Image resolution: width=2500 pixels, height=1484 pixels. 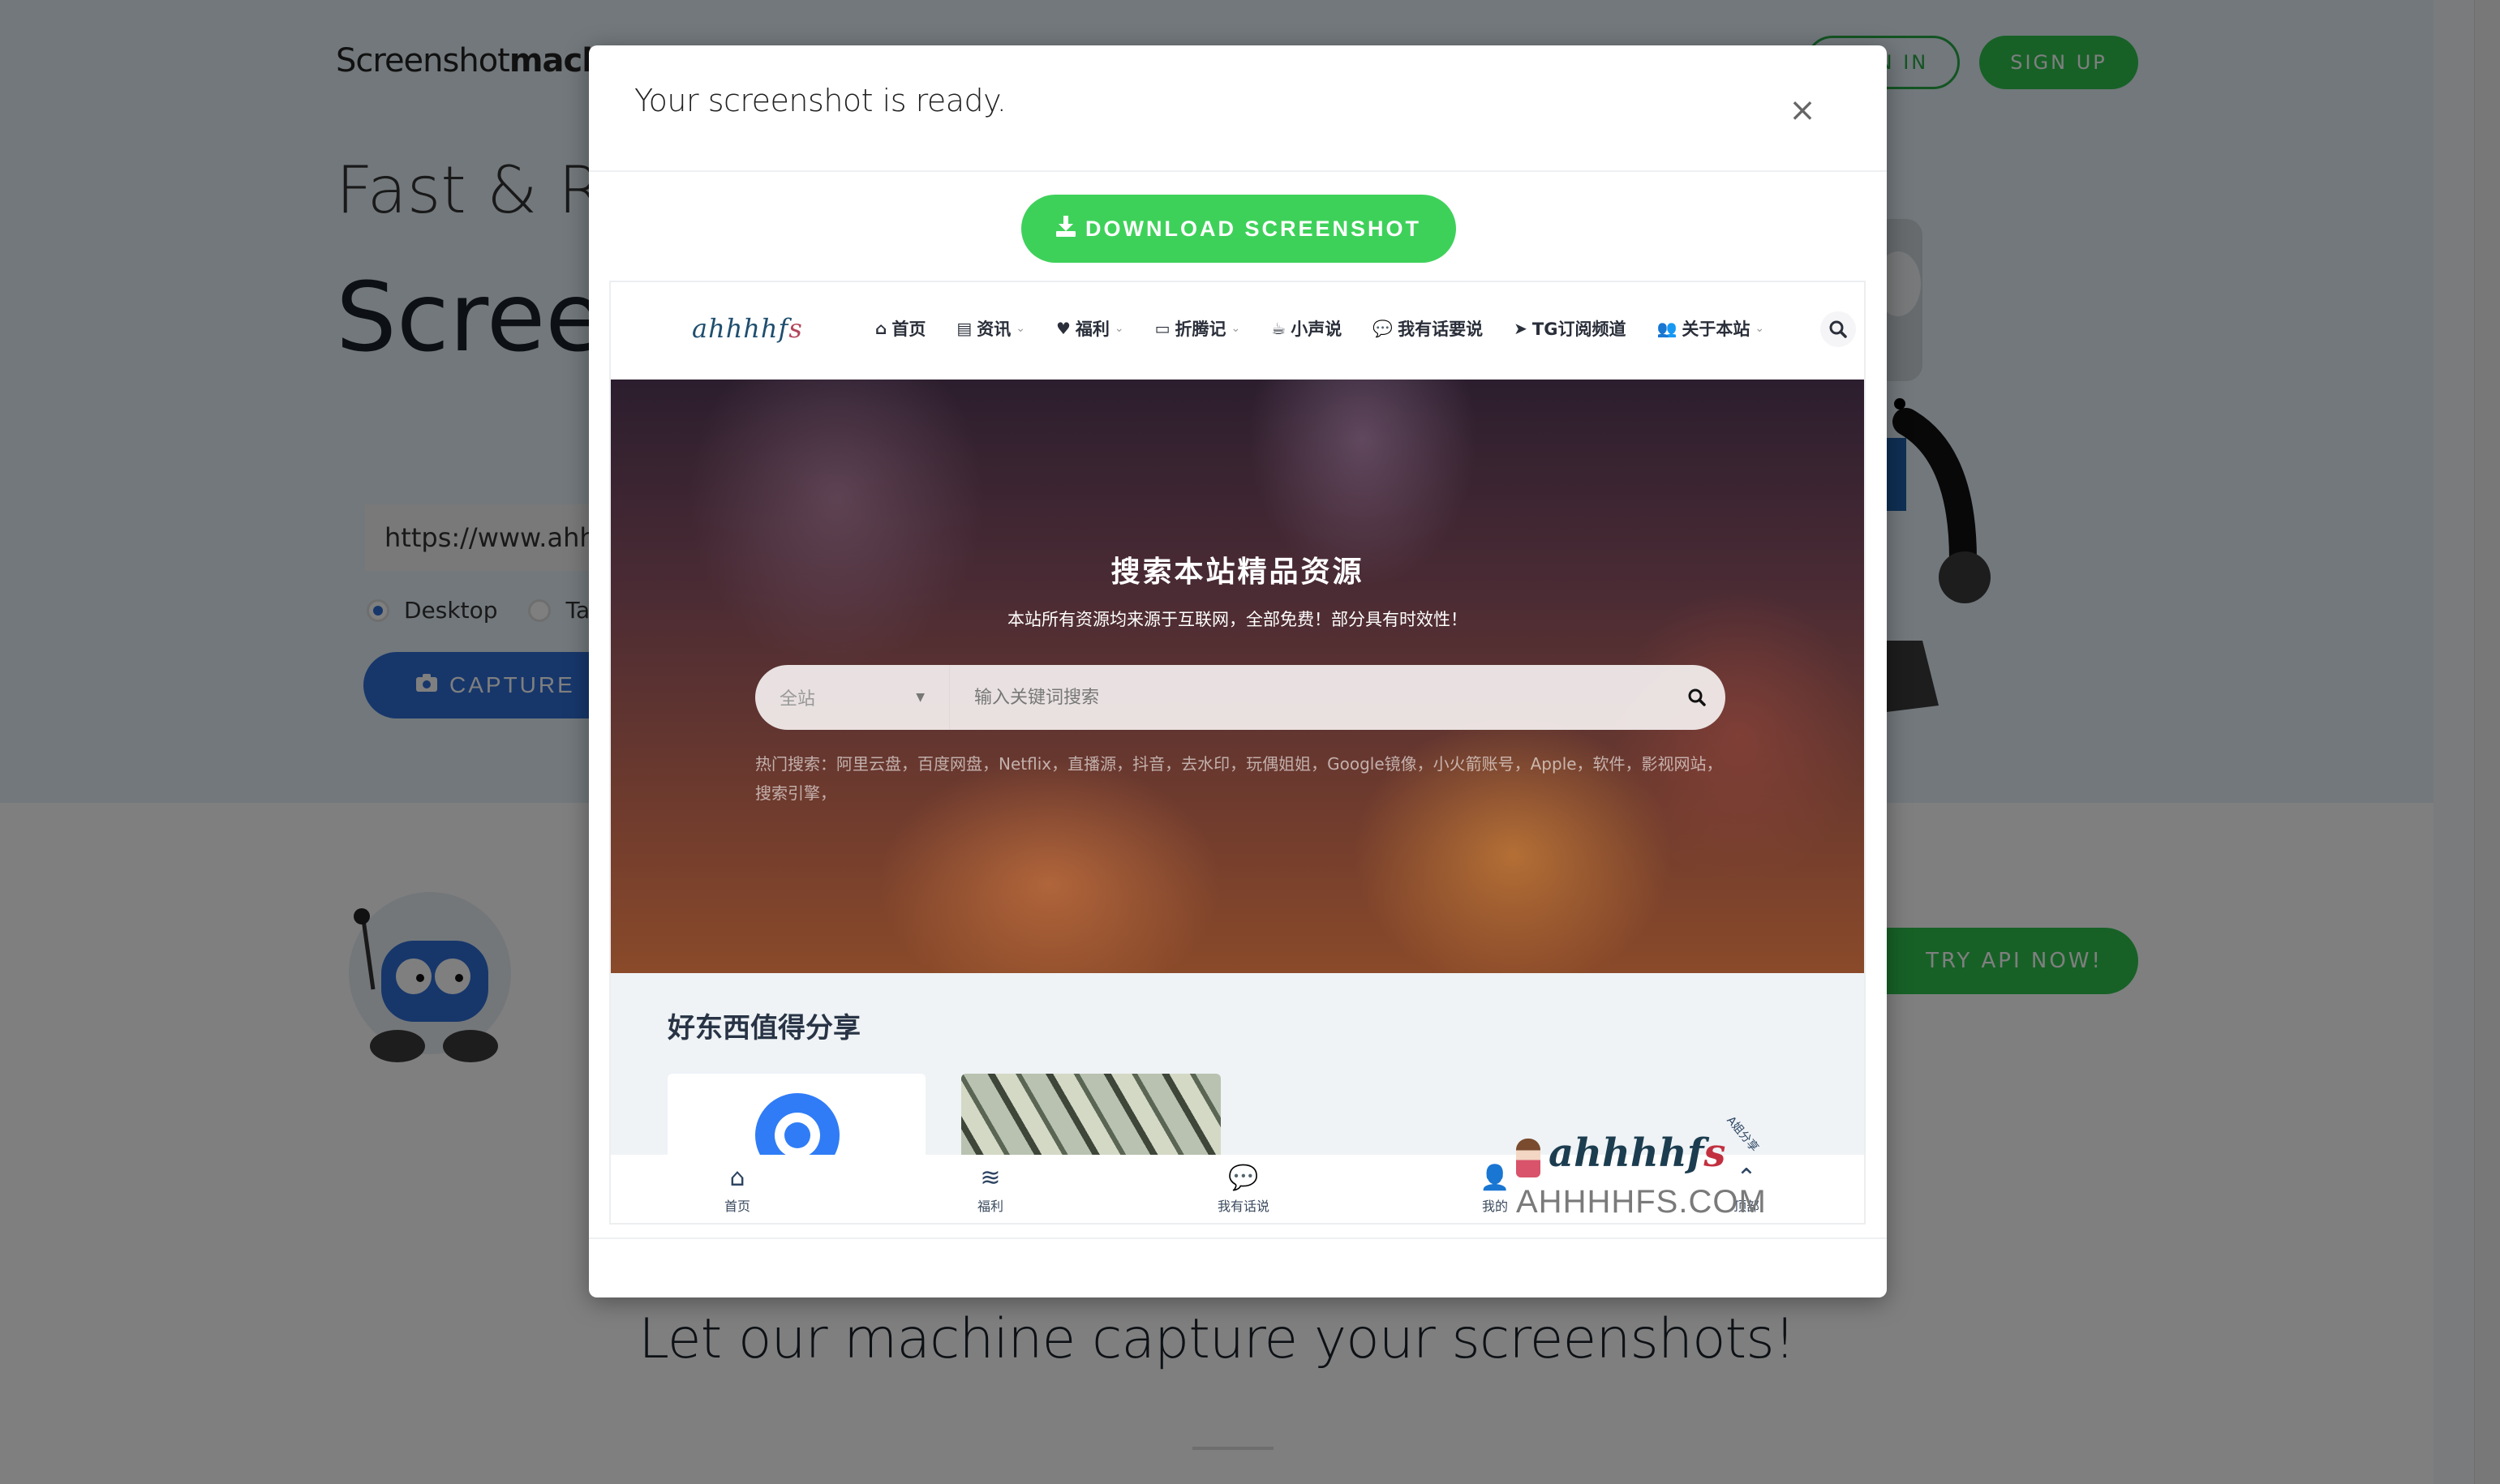 What do you see at coordinates (1494, 1206) in the screenshot?
I see `tab-label: 我的` at bounding box center [1494, 1206].